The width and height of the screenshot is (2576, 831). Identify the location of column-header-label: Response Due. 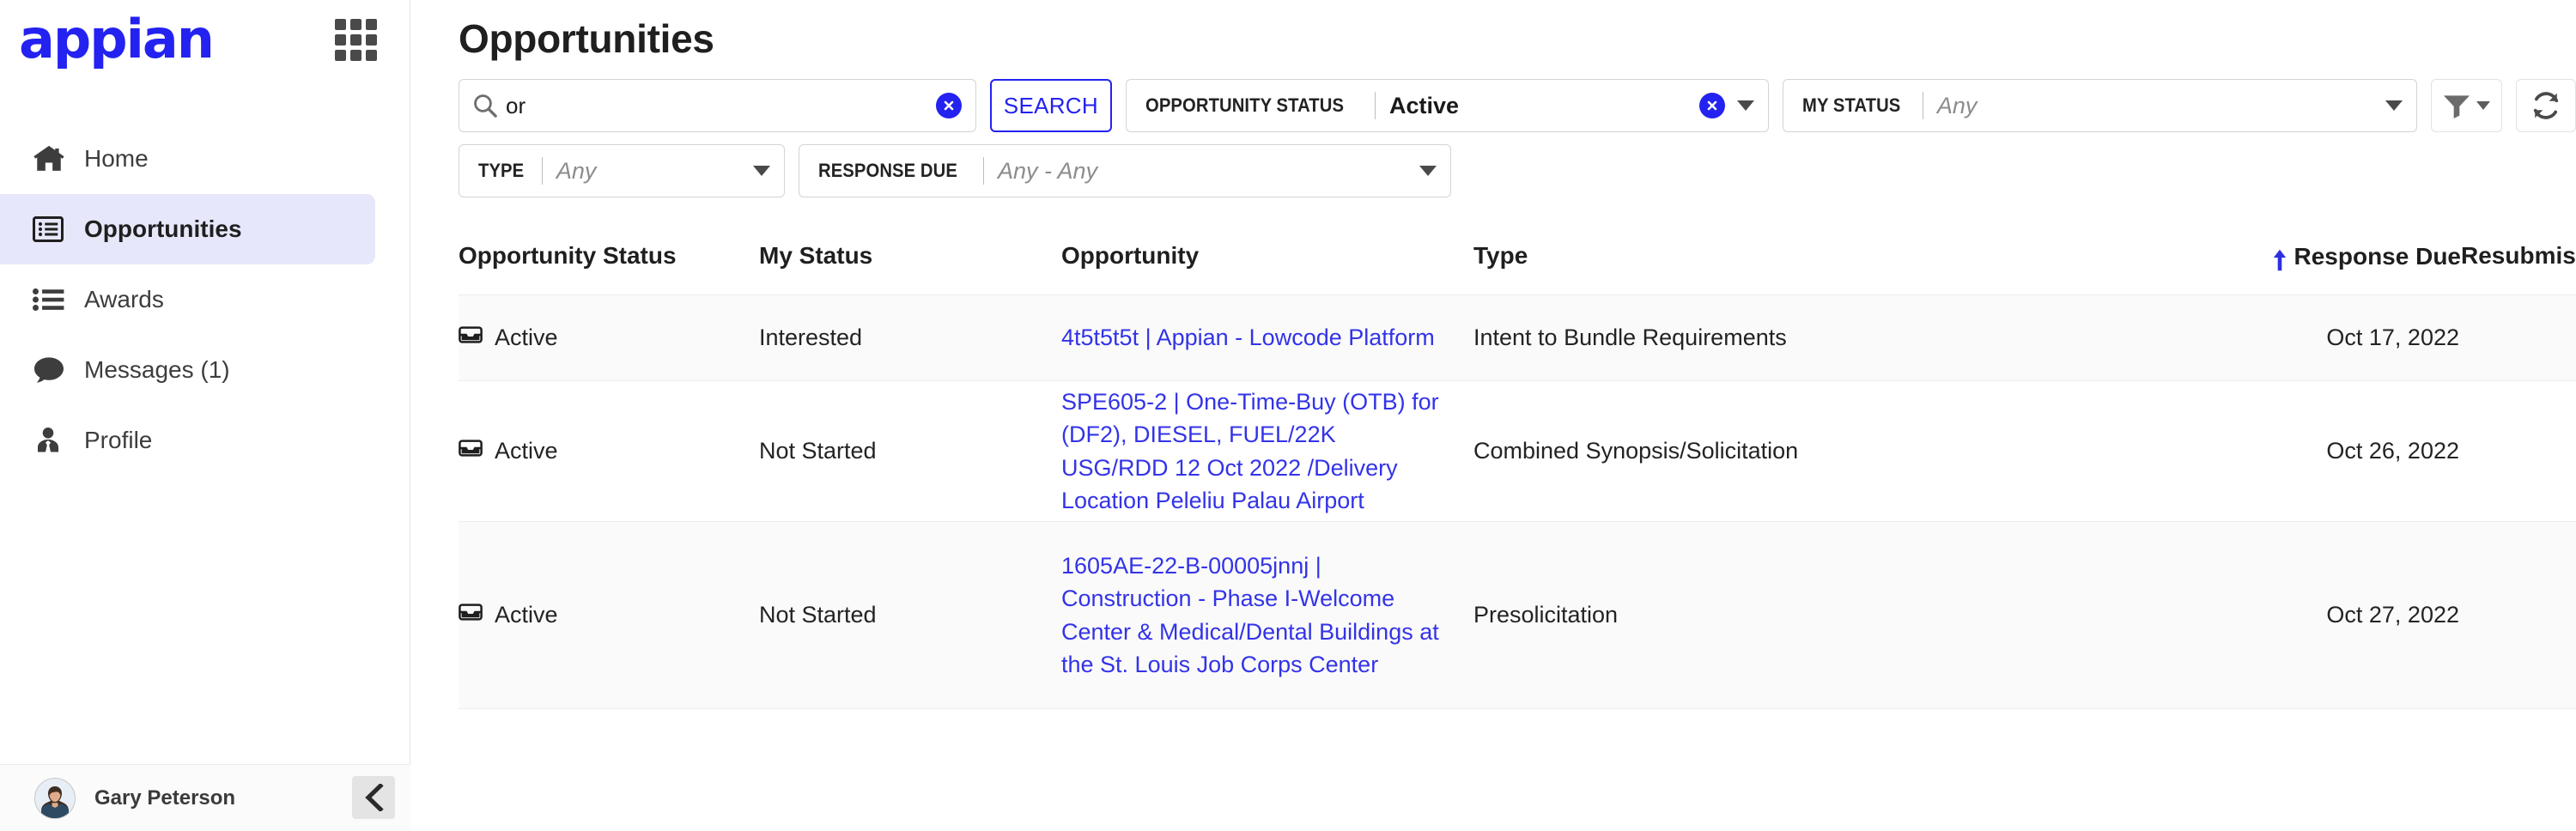
(2377, 257).